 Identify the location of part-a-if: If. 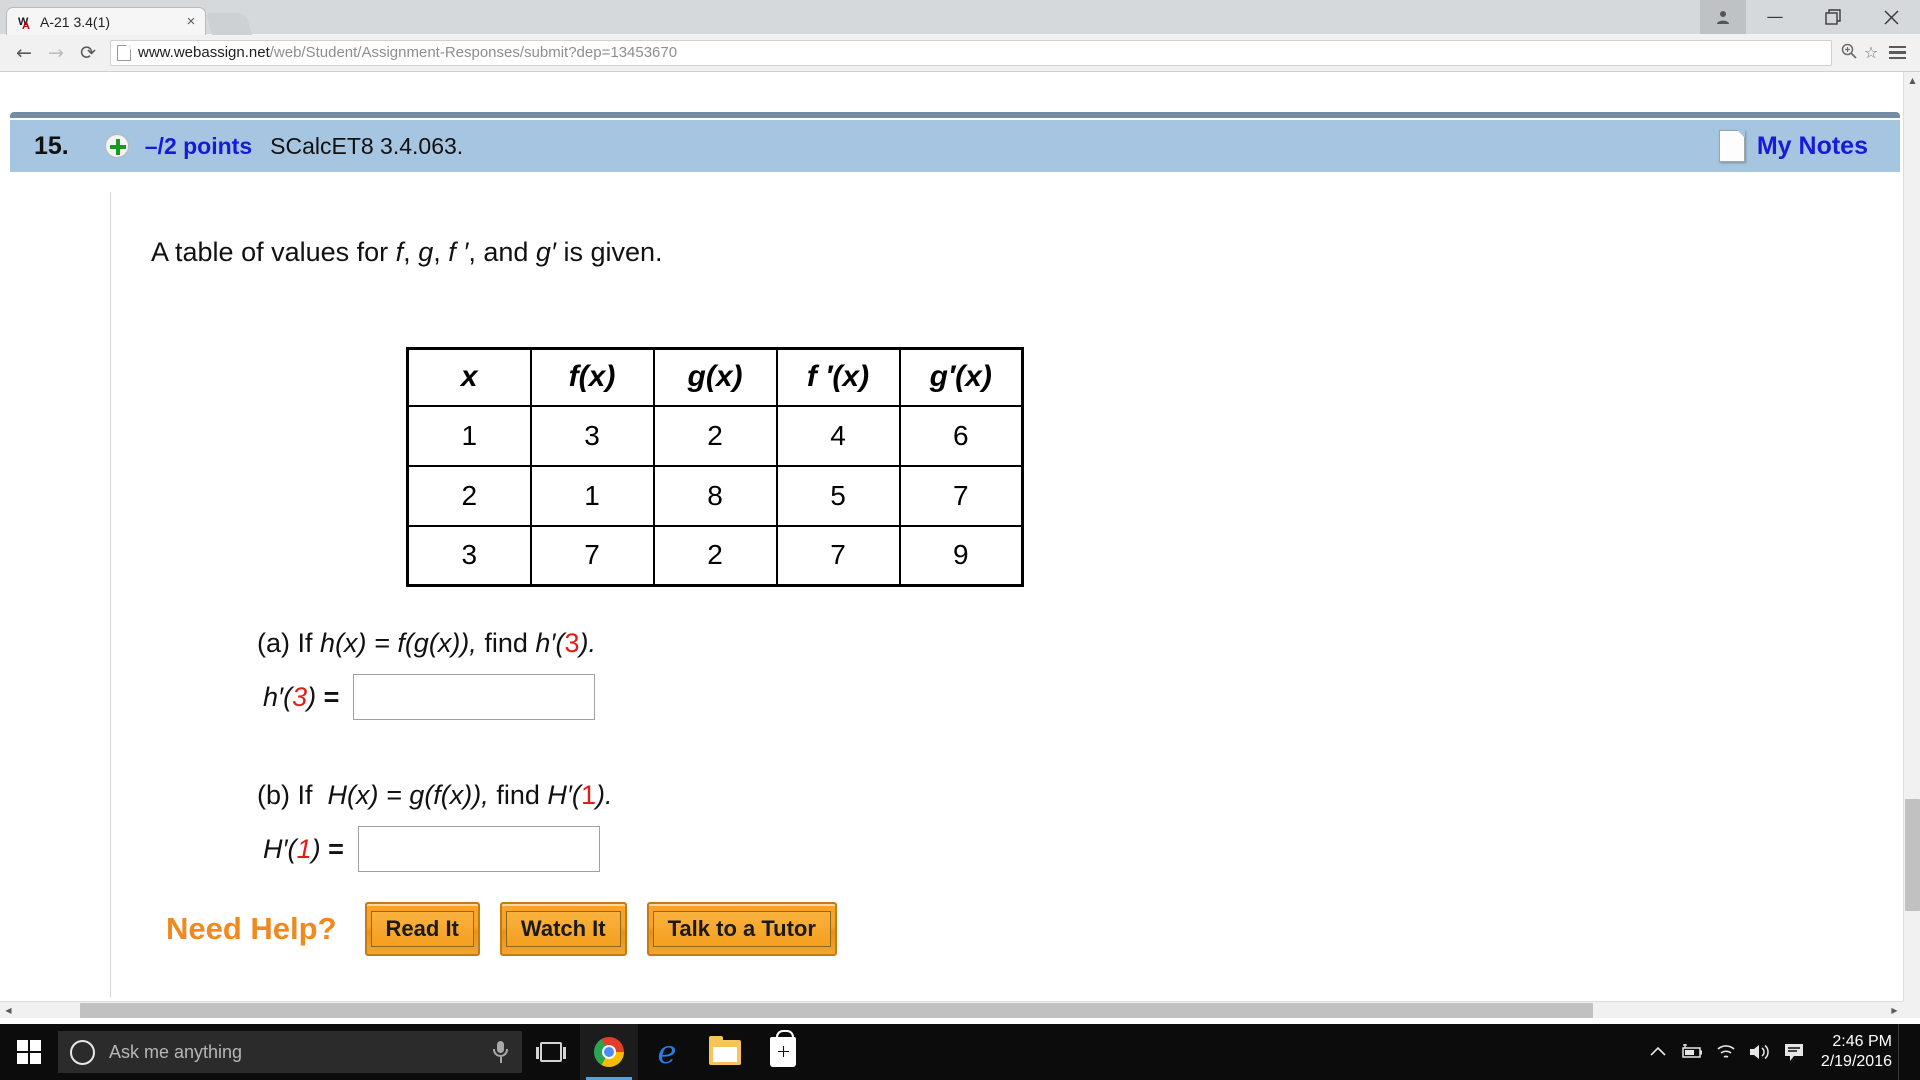
(305, 643).